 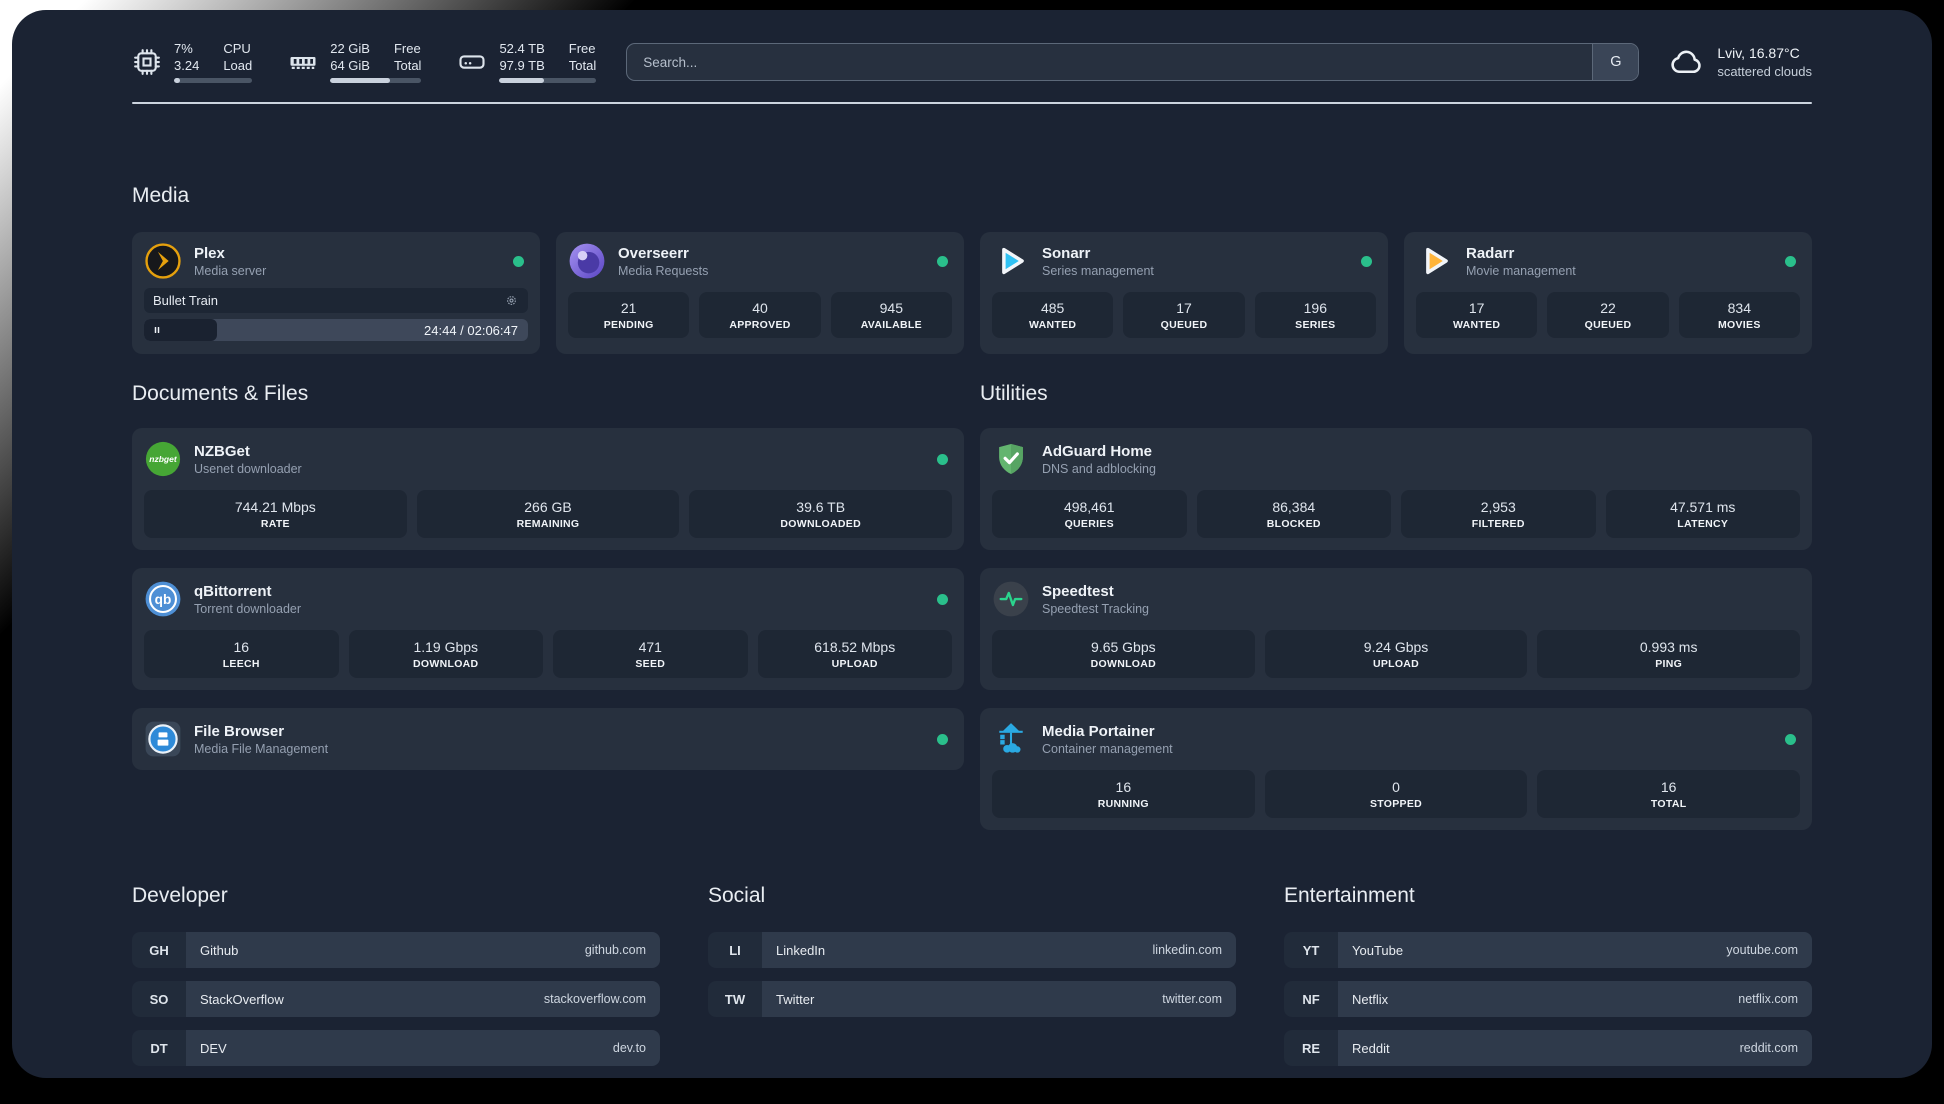 I want to click on memory-free-label: Free, so click(x=407, y=48).